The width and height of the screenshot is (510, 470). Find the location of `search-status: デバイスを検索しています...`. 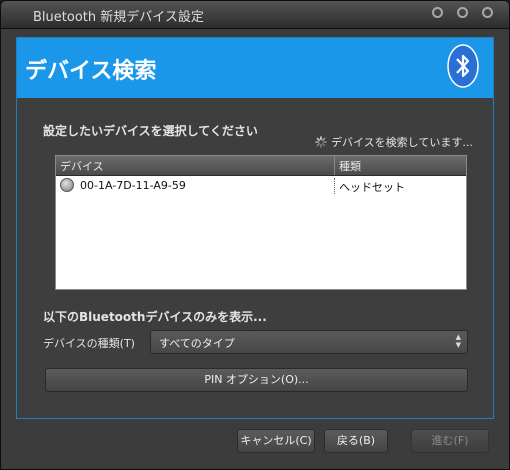

search-status: デバイスを検索しています... is located at coordinates (394, 142).